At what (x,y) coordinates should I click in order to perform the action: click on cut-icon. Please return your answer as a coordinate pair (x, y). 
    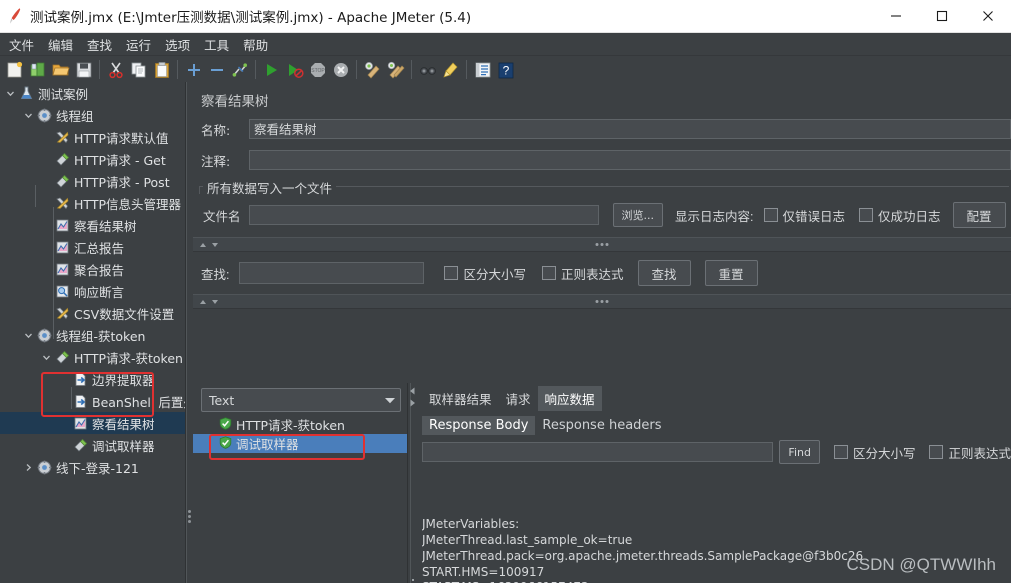
    Looking at the image, I should click on (115, 69).